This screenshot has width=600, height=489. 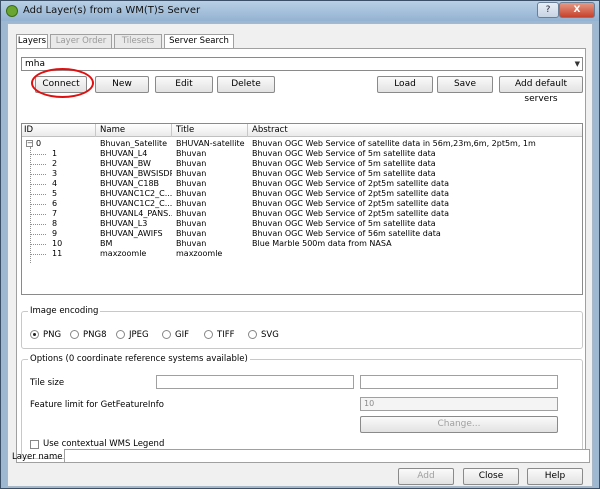 What do you see at coordinates (555, 476) in the screenshot?
I see `help-button: Help` at bounding box center [555, 476].